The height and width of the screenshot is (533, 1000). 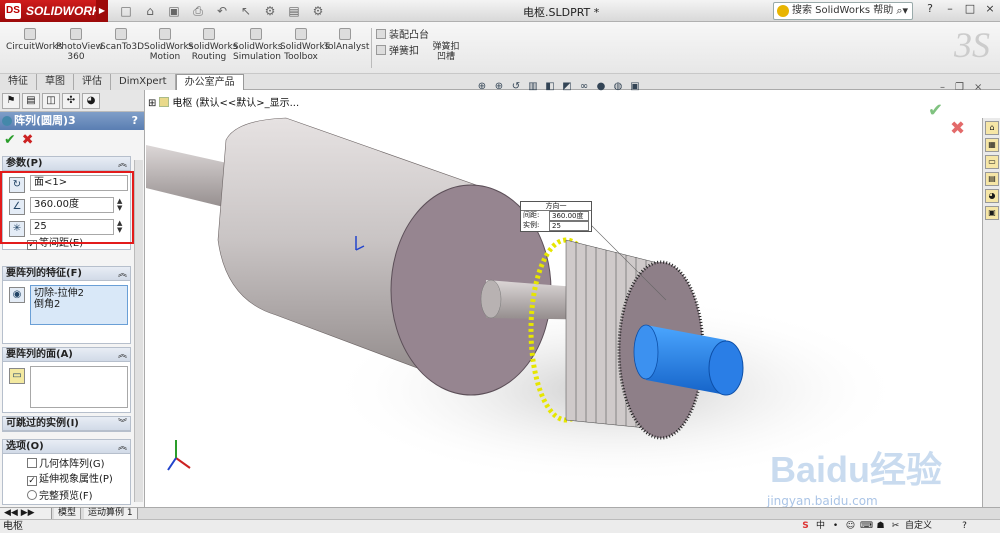 I want to click on previous-view-icon: ↺, so click(x=516, y=87).